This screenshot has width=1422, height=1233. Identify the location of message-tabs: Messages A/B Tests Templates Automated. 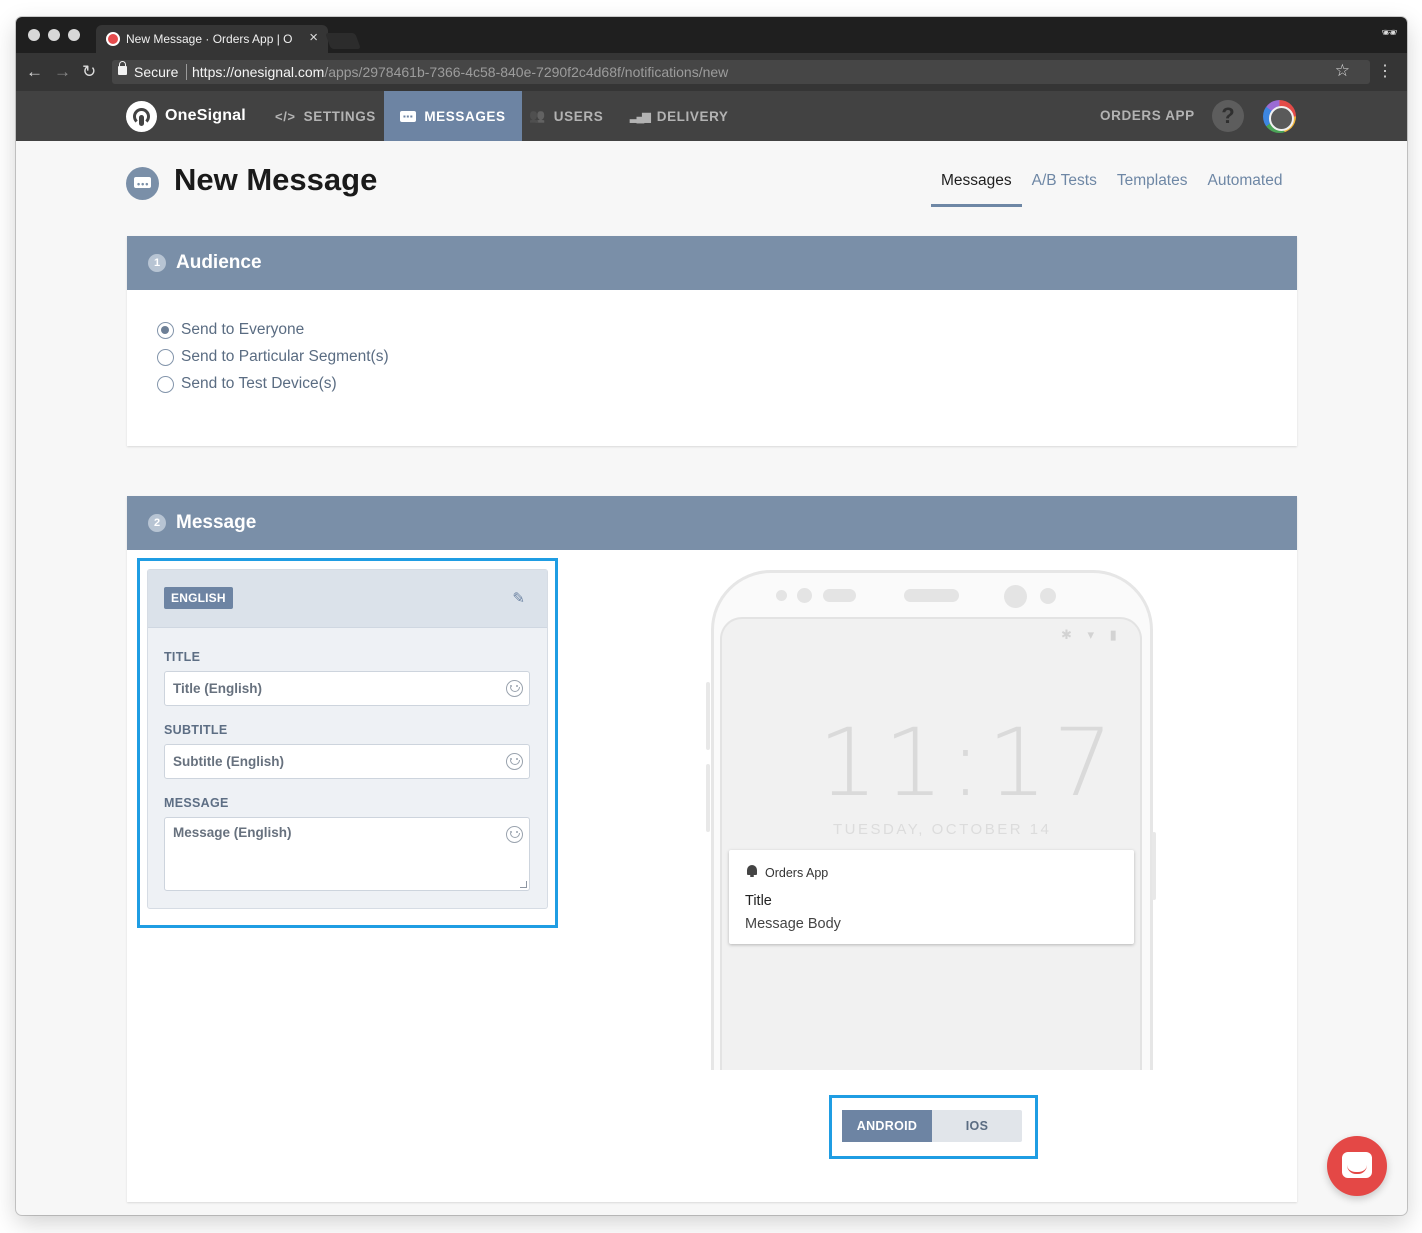
(1111, 187).